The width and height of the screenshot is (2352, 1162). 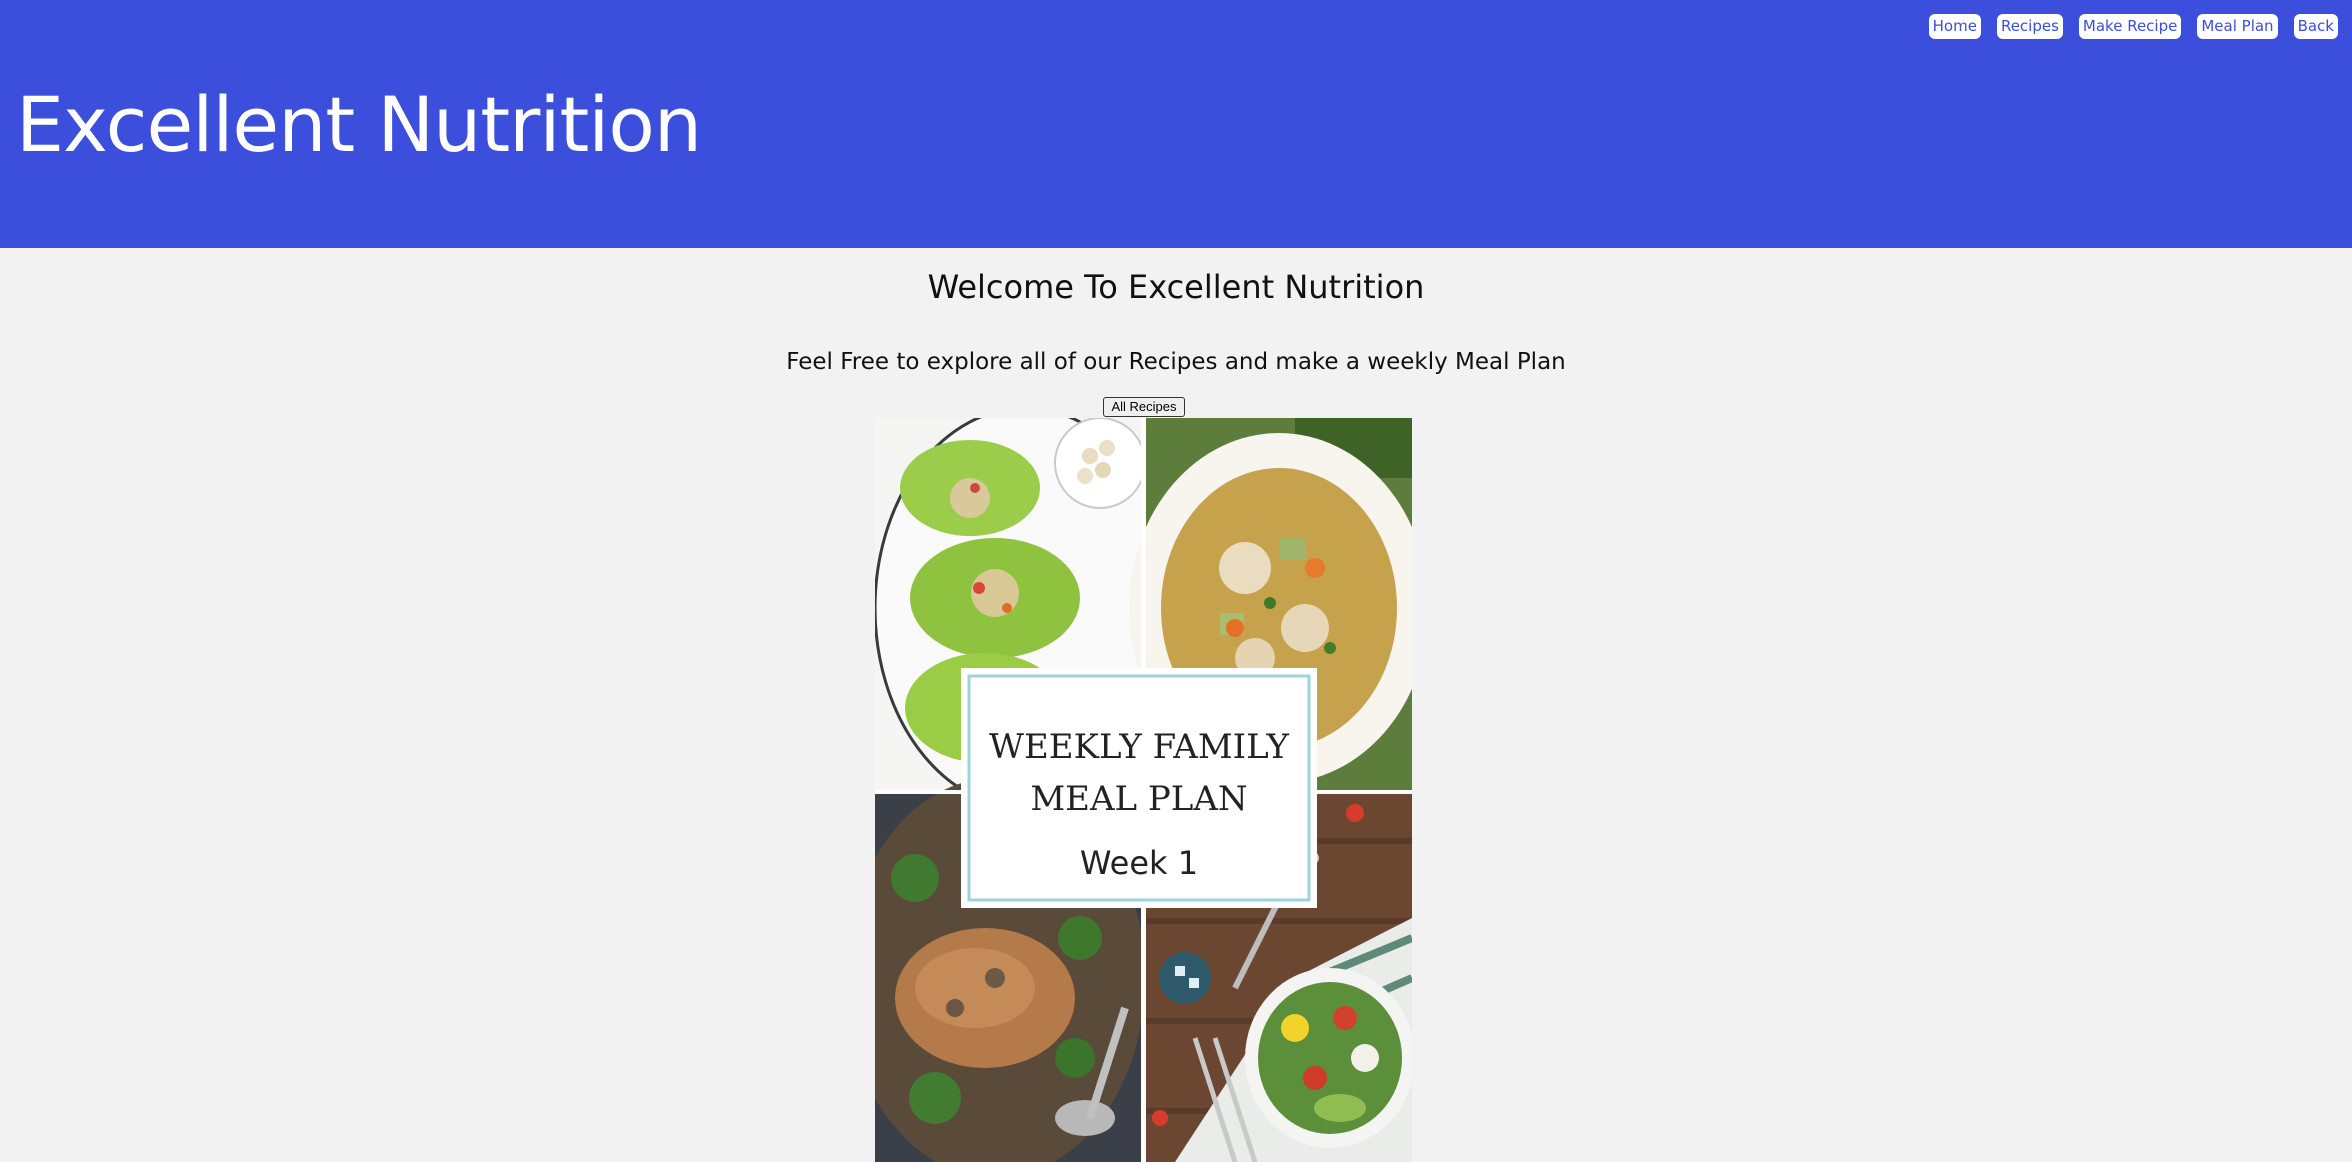 What do you see at coordinates (1139, 747) in the screenshot?
I see `card-line-1: WEEKLY FAMILY` at bounding box center [1139, 747].